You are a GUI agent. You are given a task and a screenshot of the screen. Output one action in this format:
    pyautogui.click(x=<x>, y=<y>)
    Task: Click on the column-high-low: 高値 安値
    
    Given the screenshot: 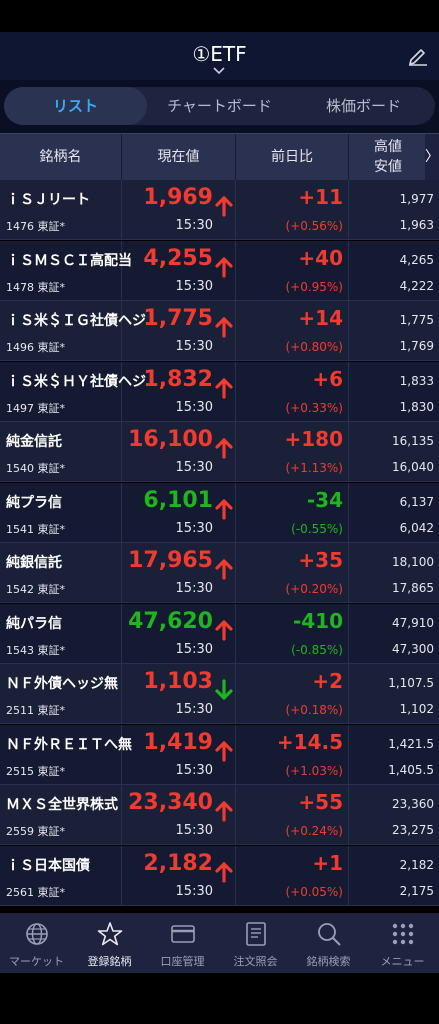 What is the action you would take?
    pyautogui.click(x=388, y=157)
    